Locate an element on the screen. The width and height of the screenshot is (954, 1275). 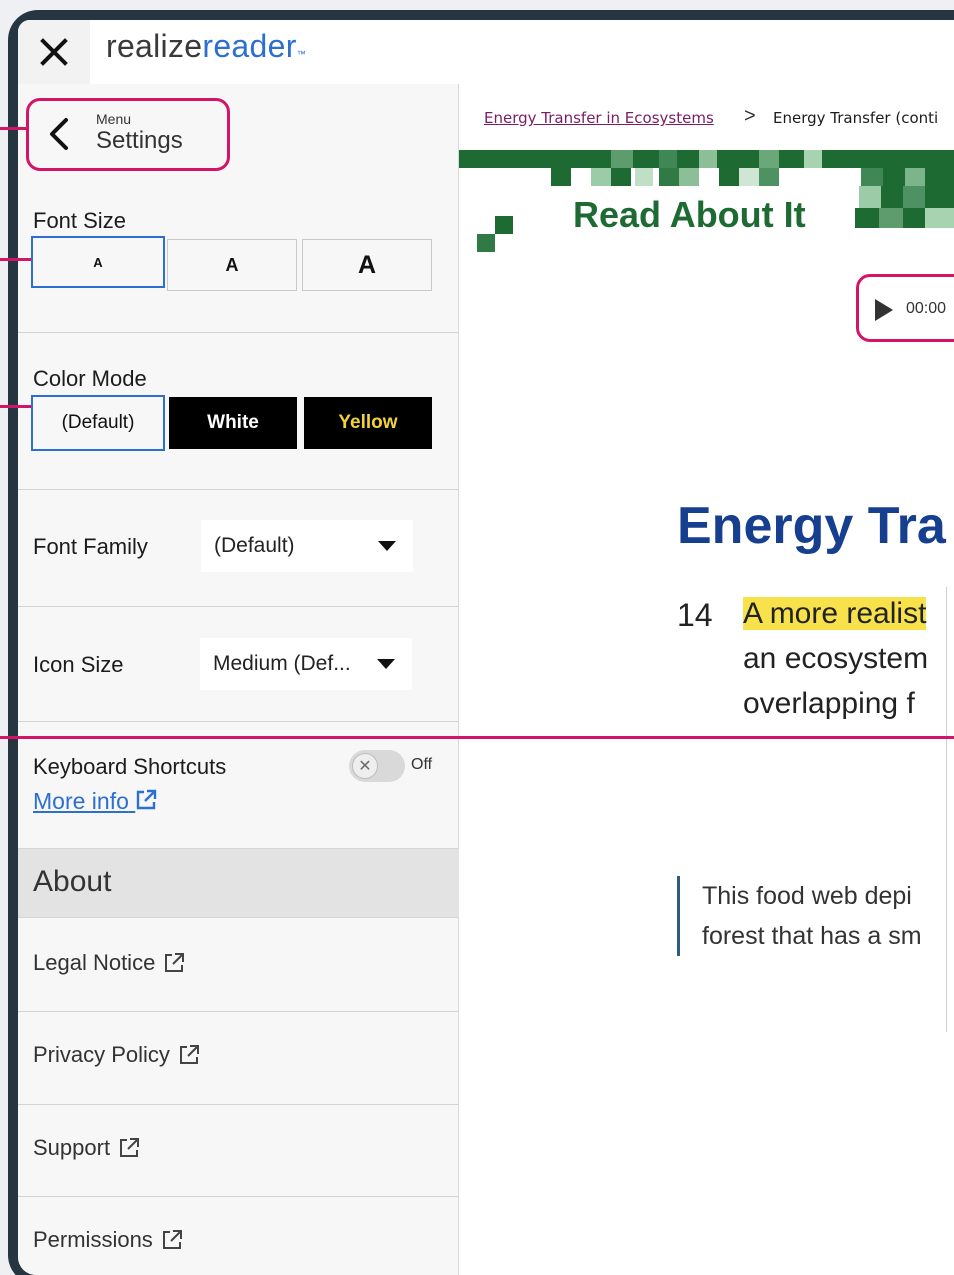
paragraph-number: 14 is located at coordinates (695, 615).